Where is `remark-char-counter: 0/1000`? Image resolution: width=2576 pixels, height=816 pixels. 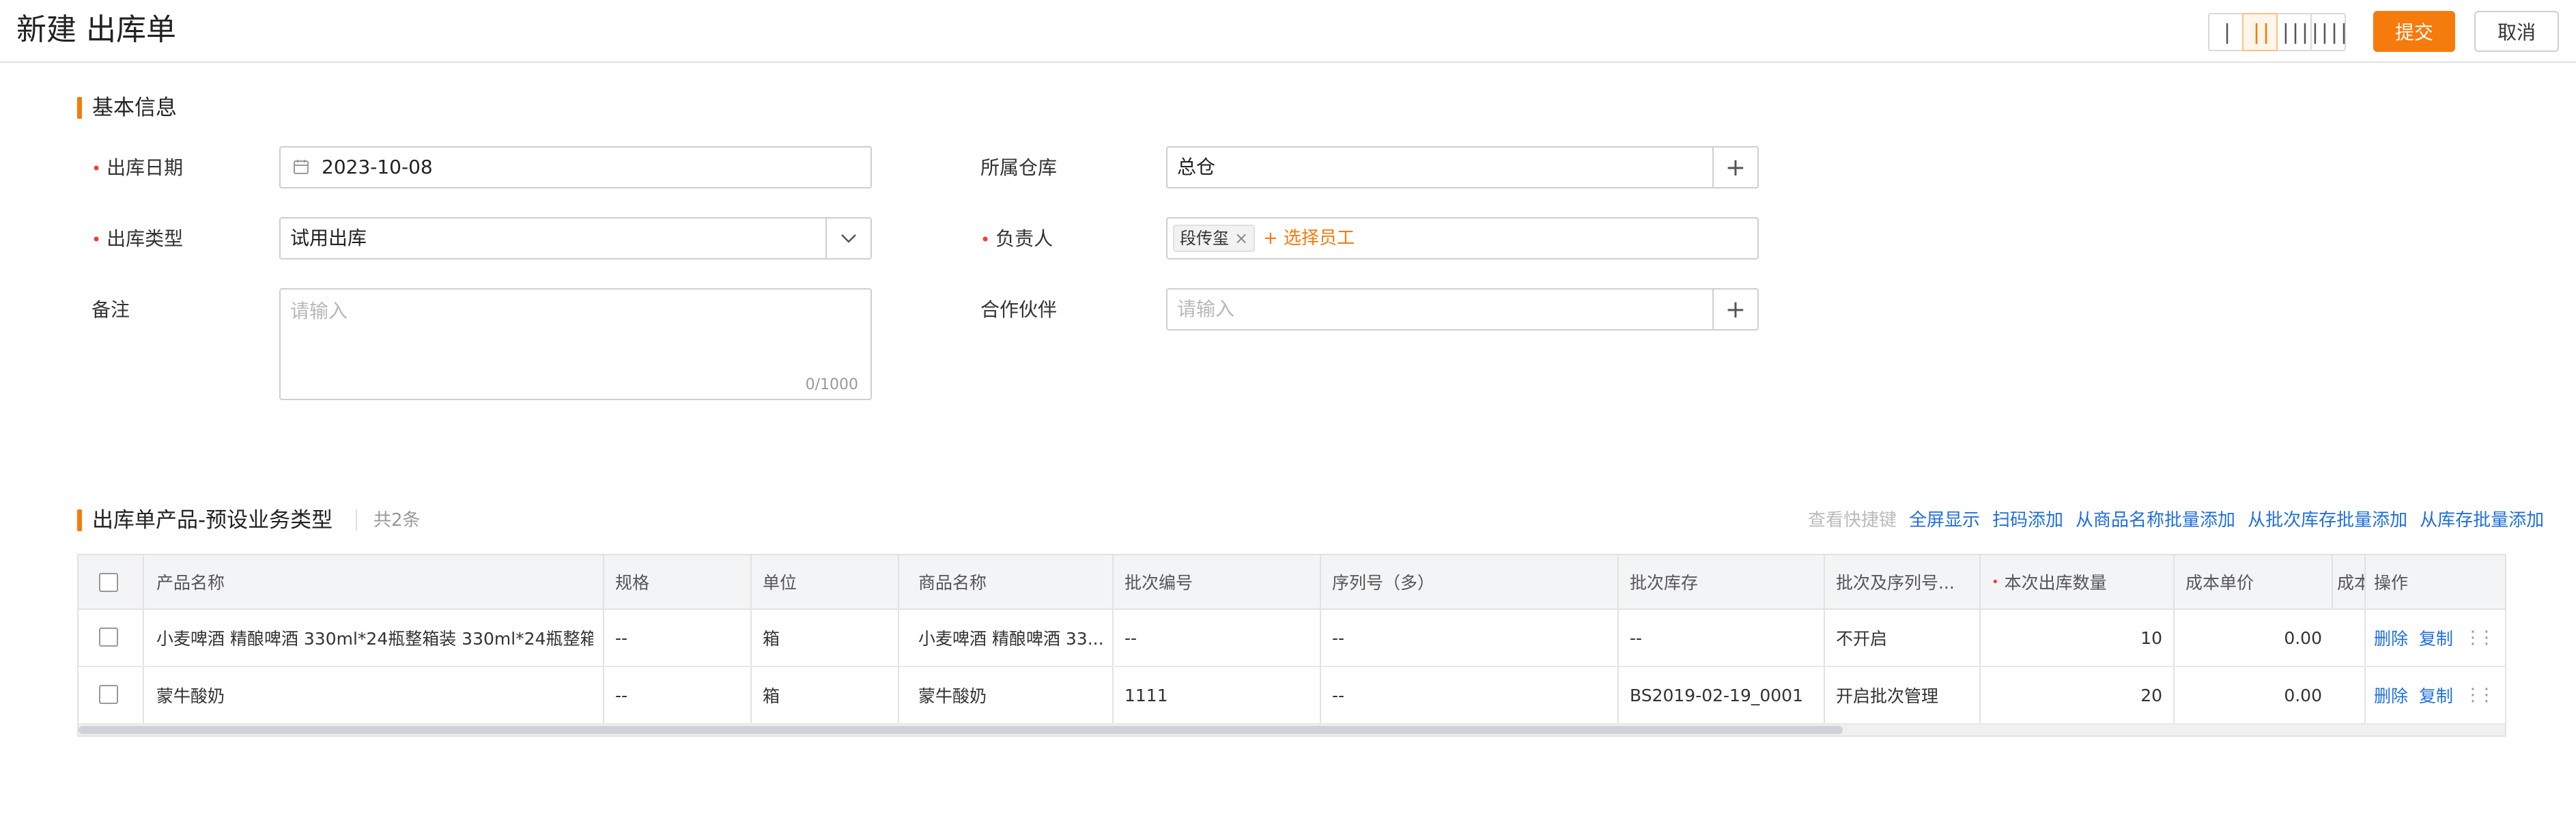
remark-char-counter: 0/1000 is located at coordinates (832, 384).